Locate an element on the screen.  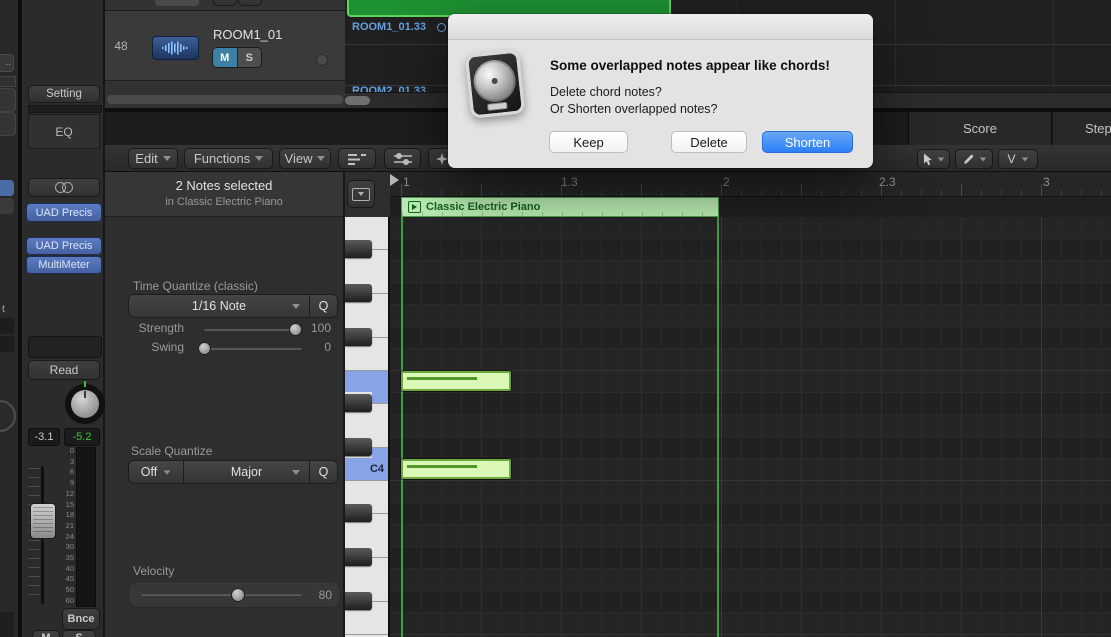
dialog-titlebar is located at coordinates (660, 27).